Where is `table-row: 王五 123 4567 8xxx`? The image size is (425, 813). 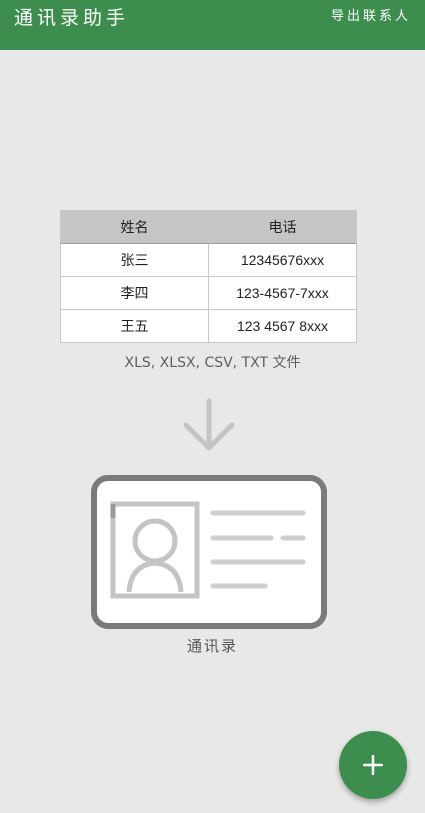 table-row: 王五 123 4567 8xxx is located at coordinates (208, 326).